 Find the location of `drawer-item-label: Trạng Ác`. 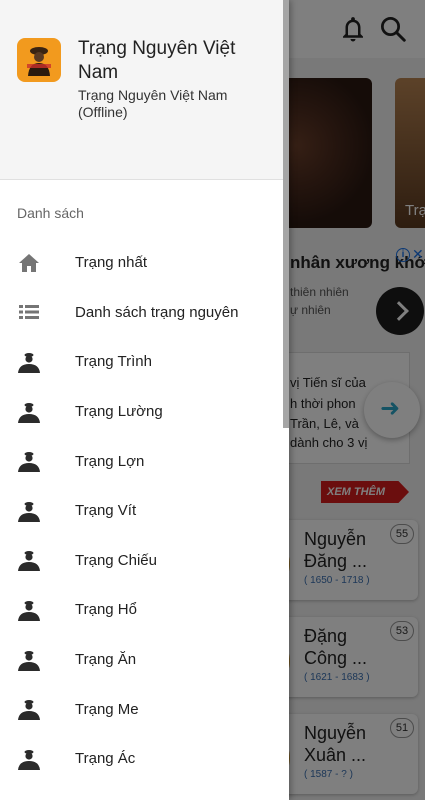

drawer-item-label: Trạng Ác is located at coordinates (105, 759).